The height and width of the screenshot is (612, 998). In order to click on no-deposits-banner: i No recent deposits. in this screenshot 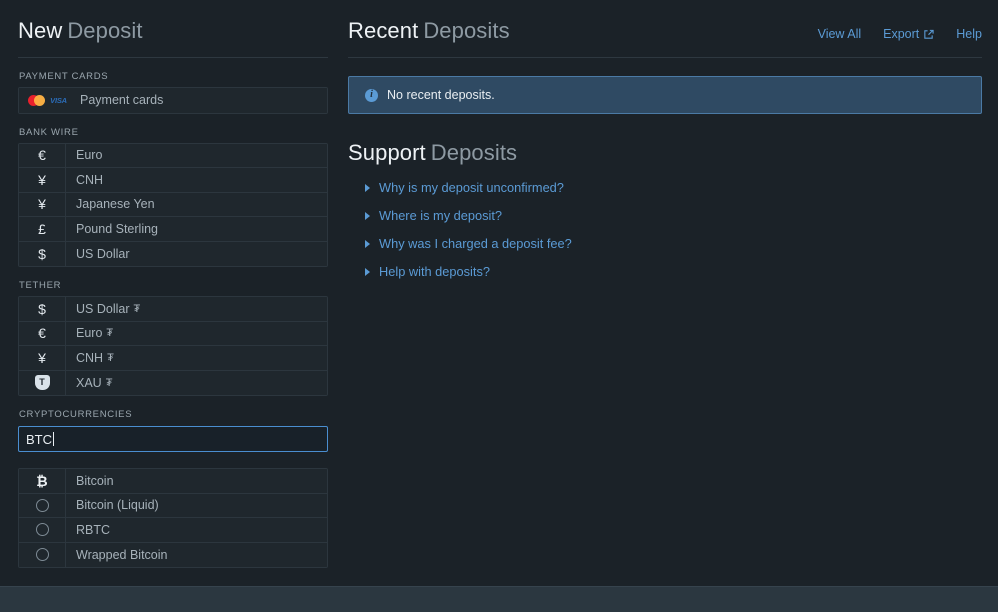, I will do `click(665, 95)`.